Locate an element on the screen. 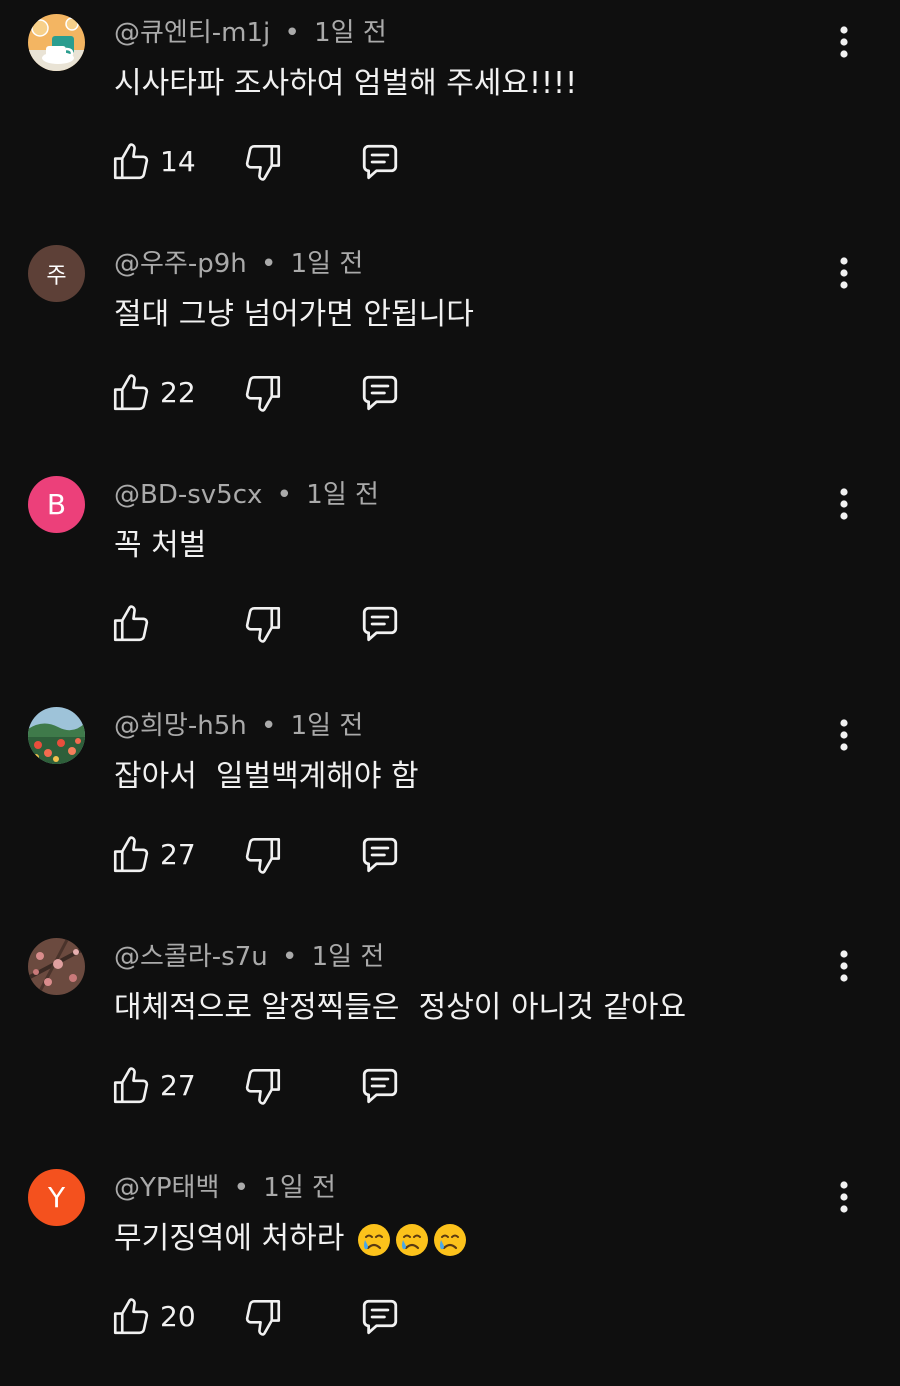 The image size is (900, 1386). comment-author: @스콜라-s7u is located at coordinates (191, 957).